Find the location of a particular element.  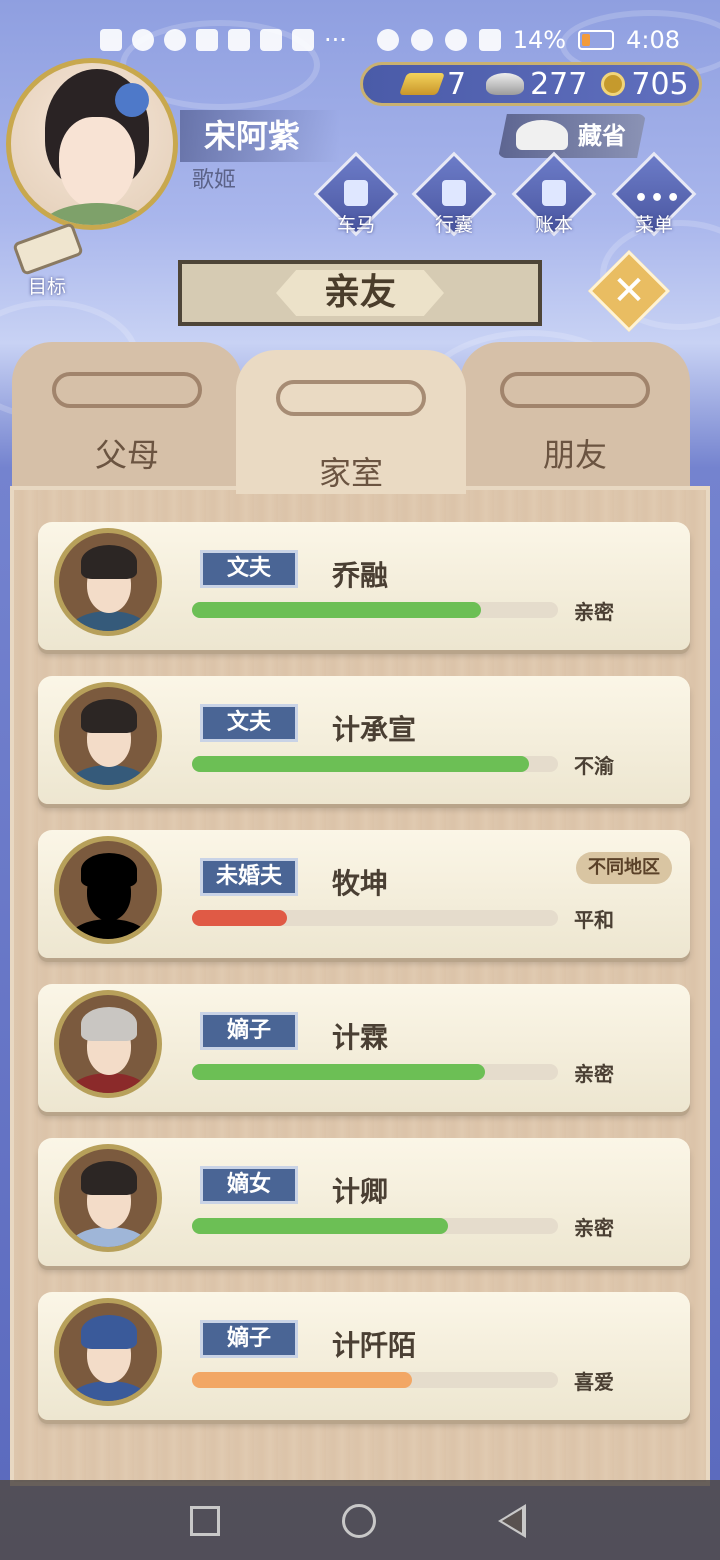

relative-name: 牧坤 is located at coordinates (360, 883).